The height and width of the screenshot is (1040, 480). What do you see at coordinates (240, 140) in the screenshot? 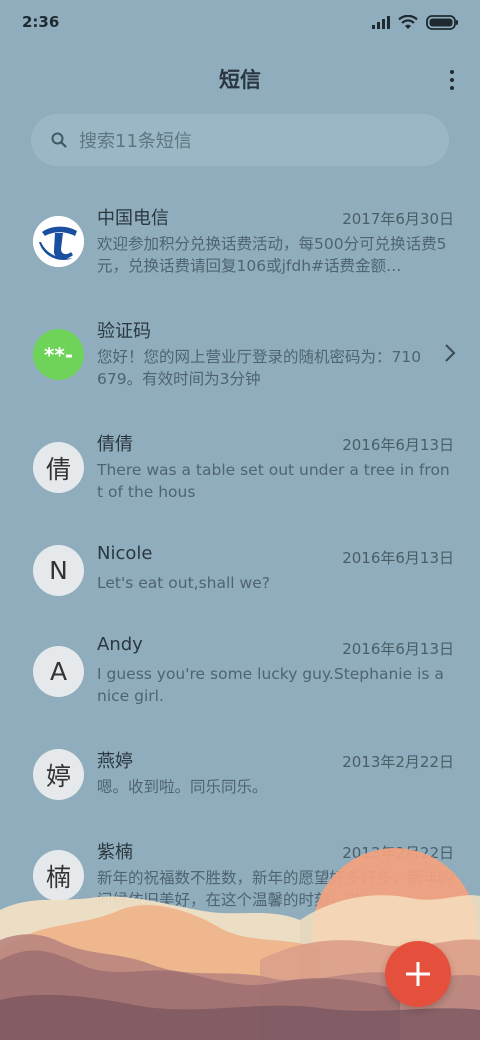
I see `search-input: 搜索11条短信` at bounding box center [240, 140].